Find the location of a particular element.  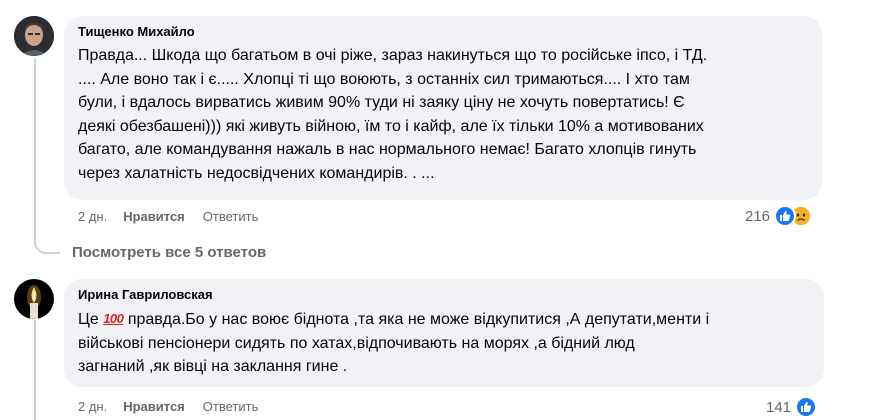

candle-avatar-photo is located at coordinates (34, 299).